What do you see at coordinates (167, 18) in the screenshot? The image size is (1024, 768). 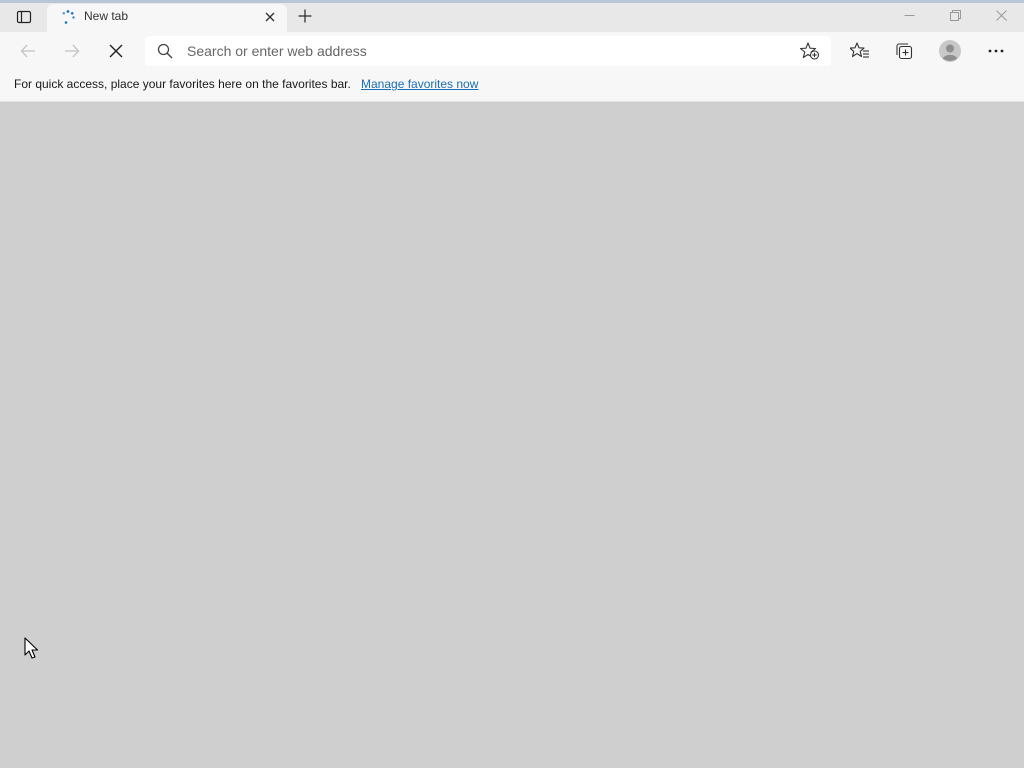 I see `tab-new-tab: New tab` at bounding box center [167, 18].